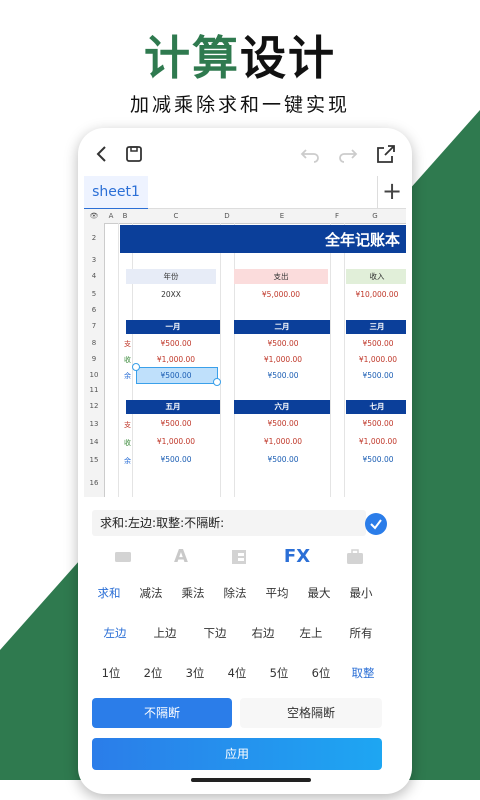 This screenshot has width=480, height=800. I want to click on keyboard-icon, so click(123, 557).